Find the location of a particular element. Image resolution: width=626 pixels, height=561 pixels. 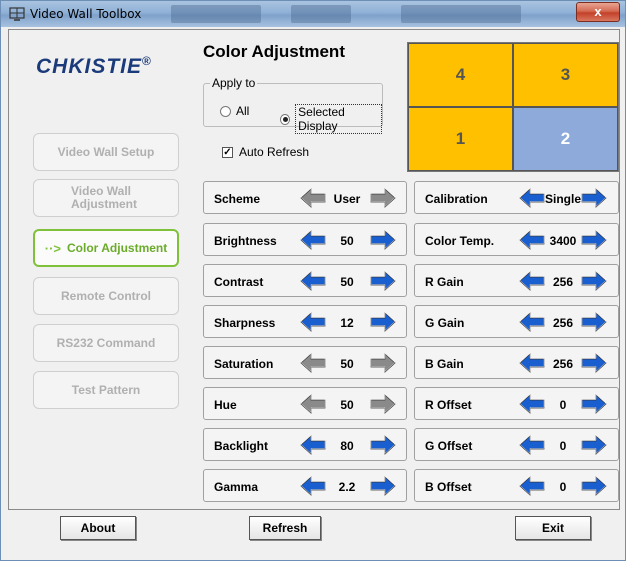

control-hue: Hue 50 is located at coordinates (305, 403).